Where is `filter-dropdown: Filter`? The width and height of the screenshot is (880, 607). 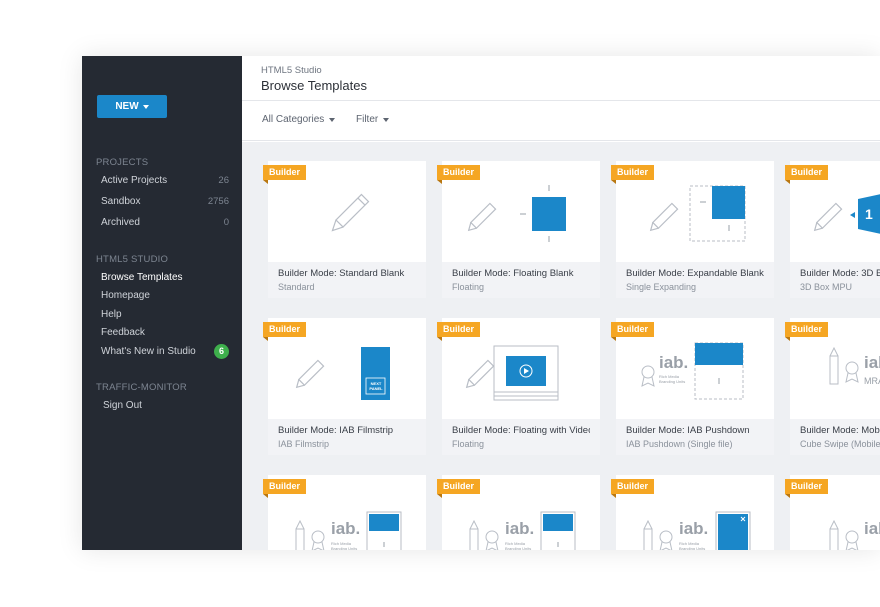 filter-dropdown: Filter is located at coordinates (373, 119).